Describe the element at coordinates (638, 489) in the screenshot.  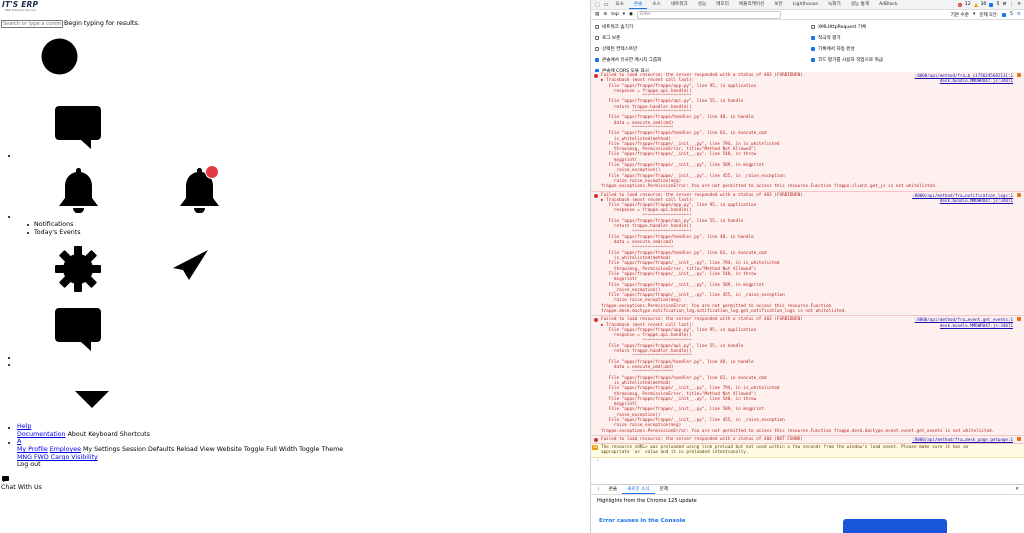
I see `drawer-tab: 새로운 소식` at that location.